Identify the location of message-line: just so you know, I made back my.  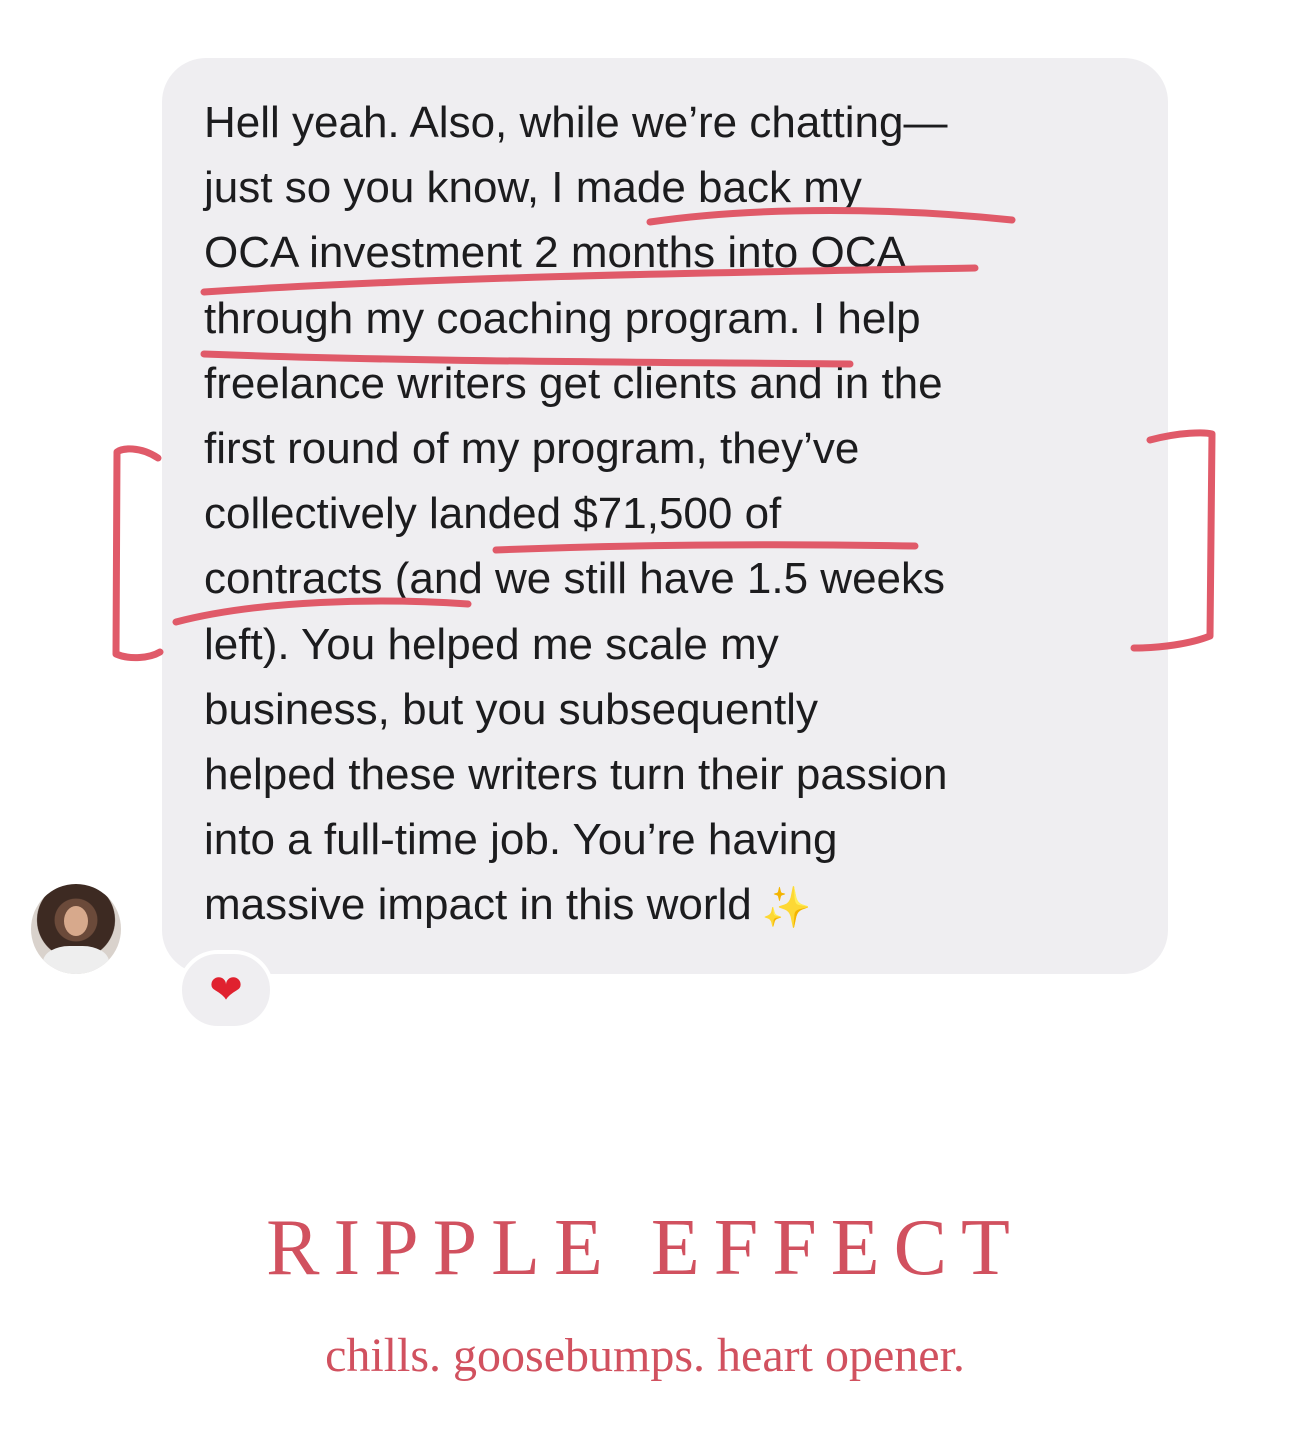
(533, 188).